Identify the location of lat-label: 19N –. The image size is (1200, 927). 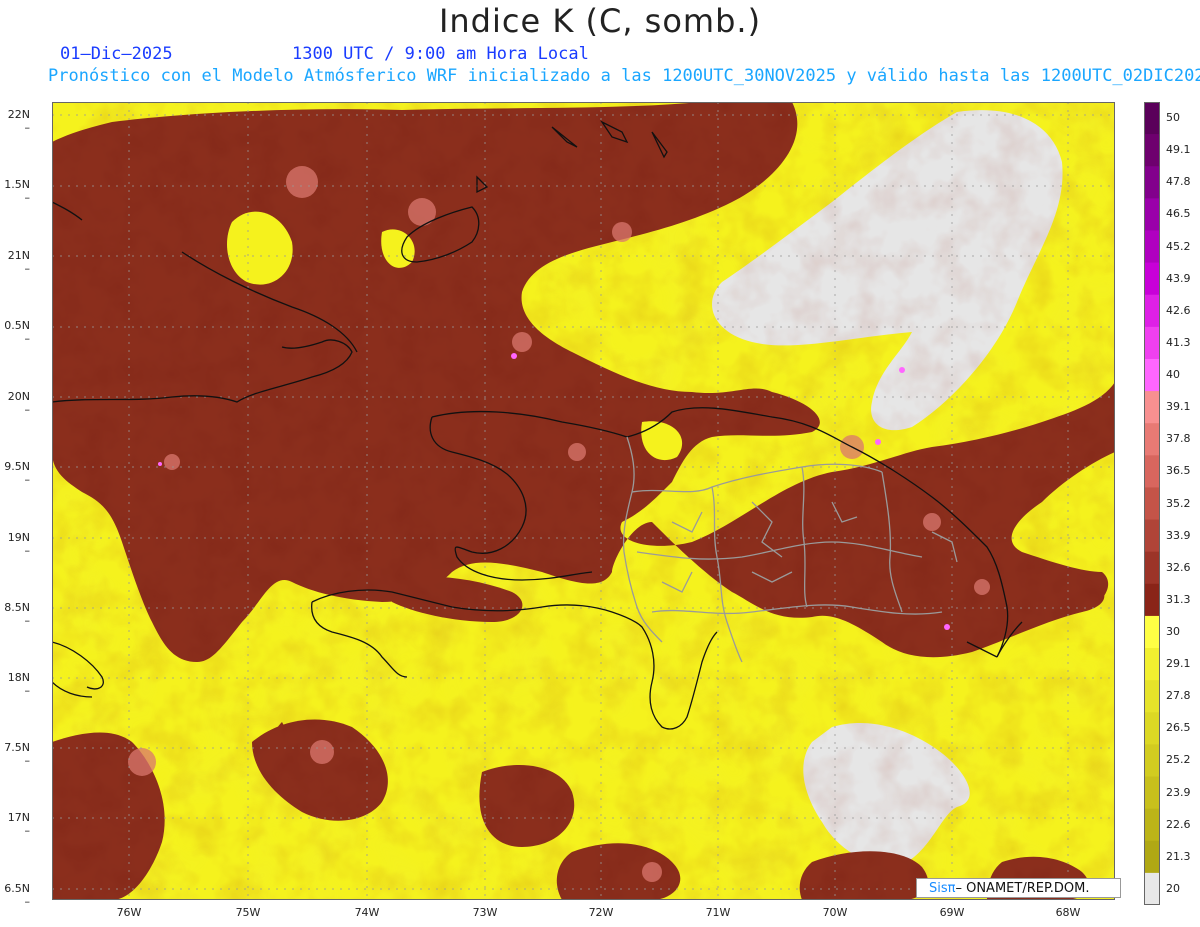
(18, 544).